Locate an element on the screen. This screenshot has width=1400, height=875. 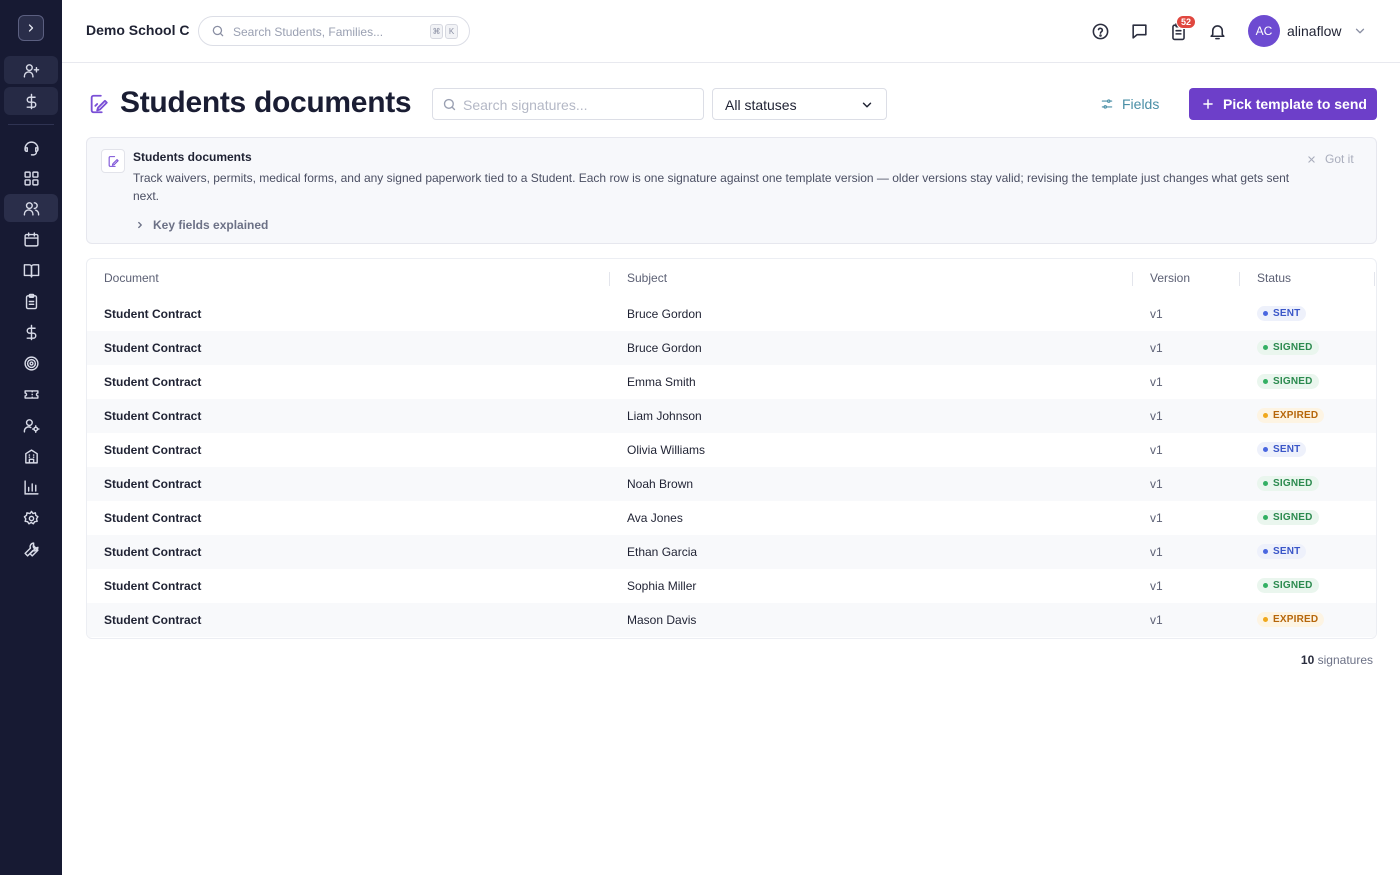
column-header-version: Version is located at coordinates (1170, 278).